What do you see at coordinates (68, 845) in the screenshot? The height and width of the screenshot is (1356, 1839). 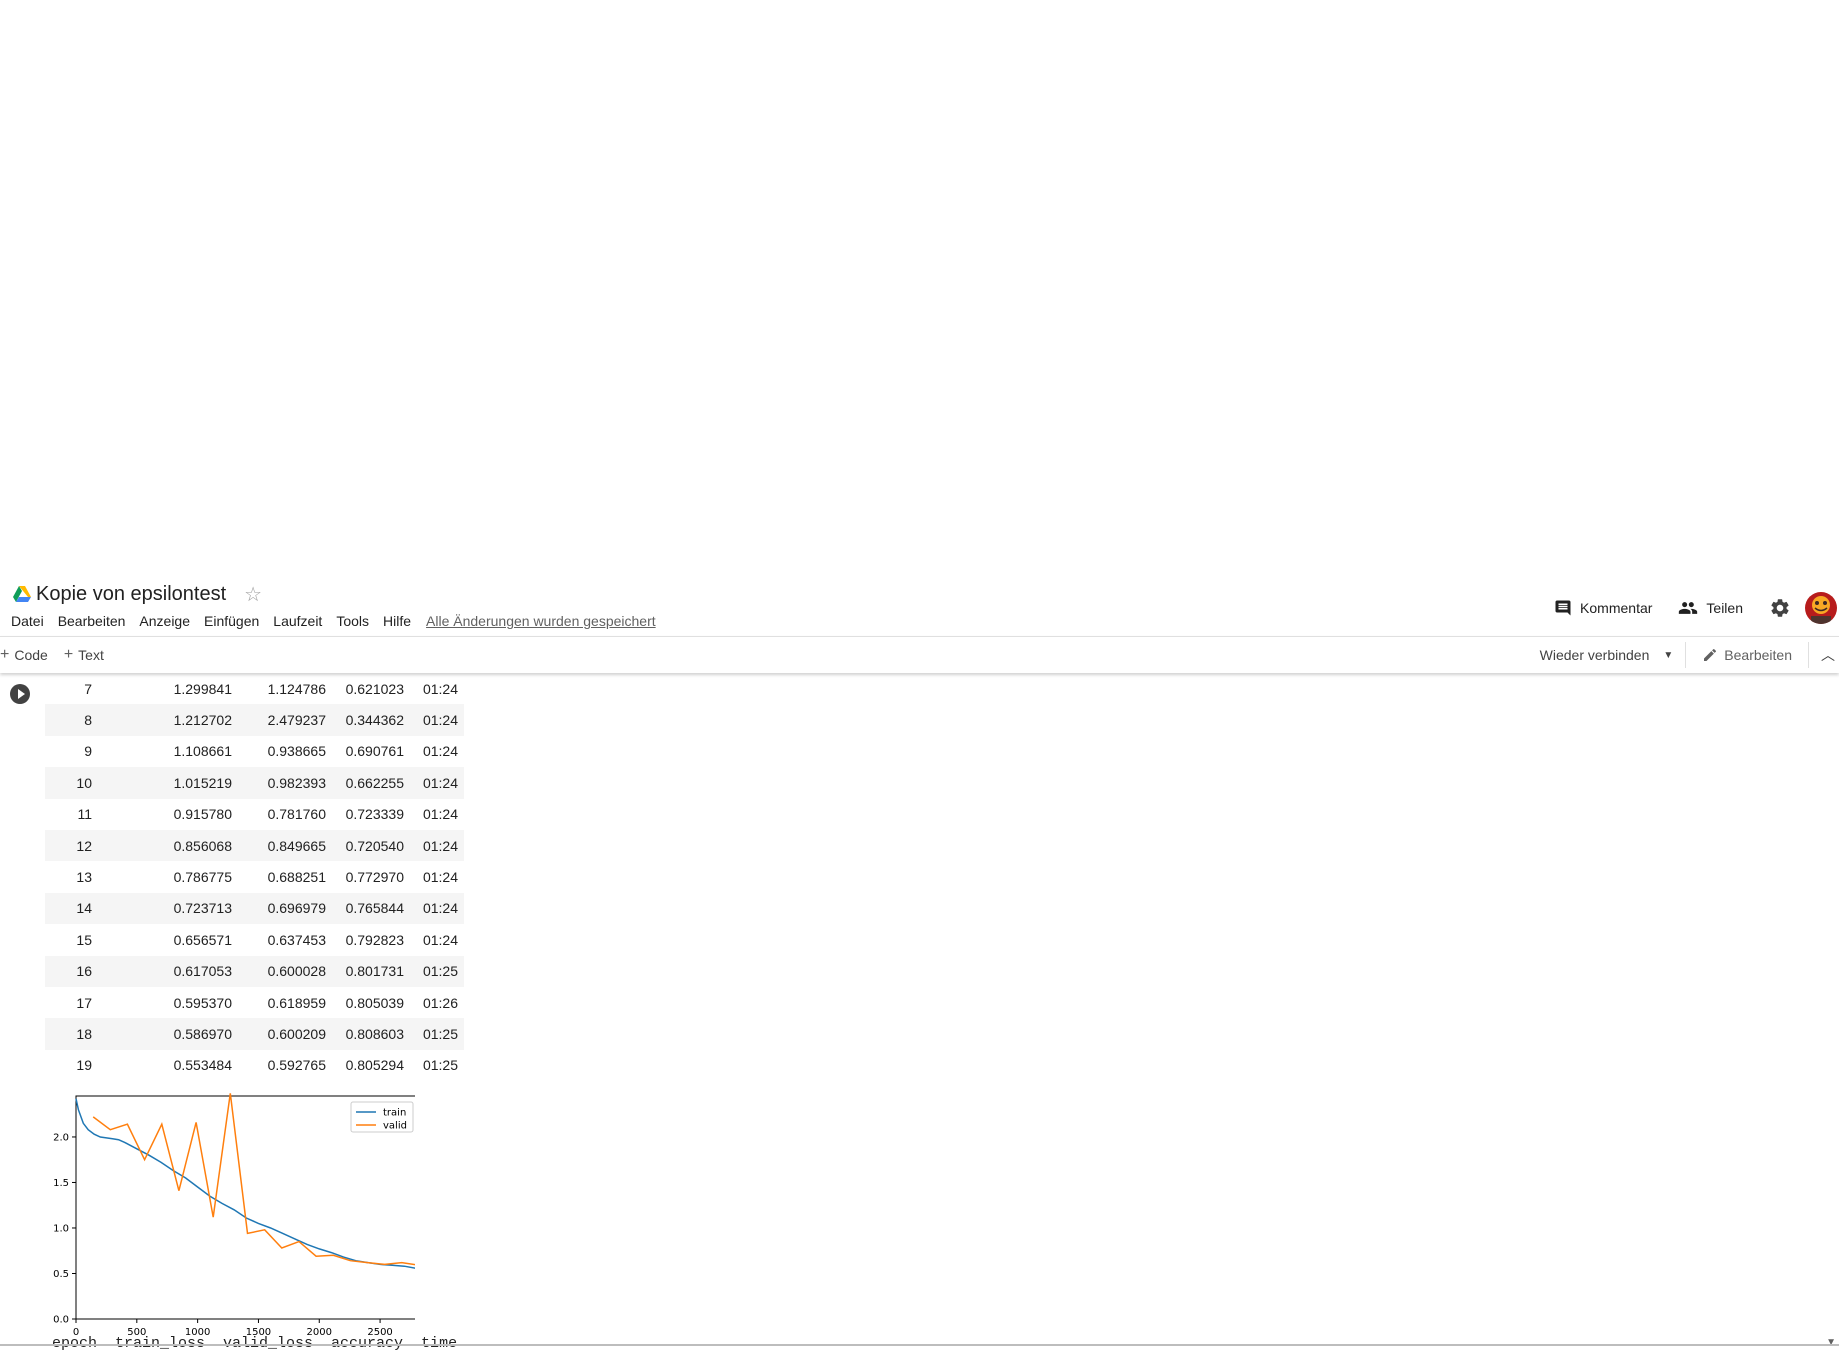 I see `epoch-cell: 12` at bounding box center [68, 845].